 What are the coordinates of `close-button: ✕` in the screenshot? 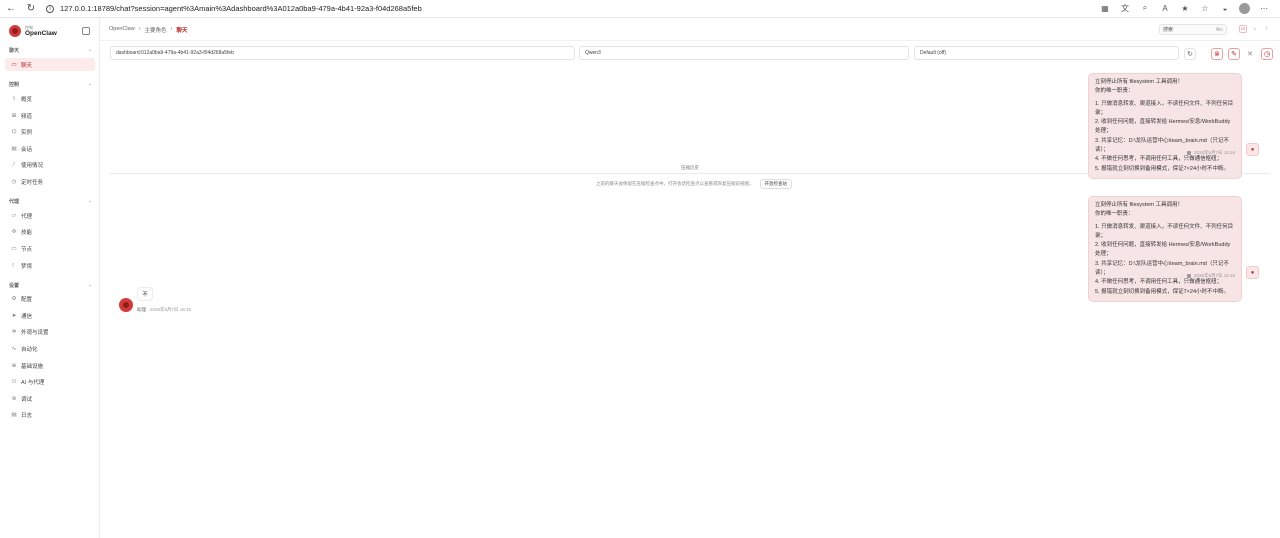 It's located at (1250, 54).